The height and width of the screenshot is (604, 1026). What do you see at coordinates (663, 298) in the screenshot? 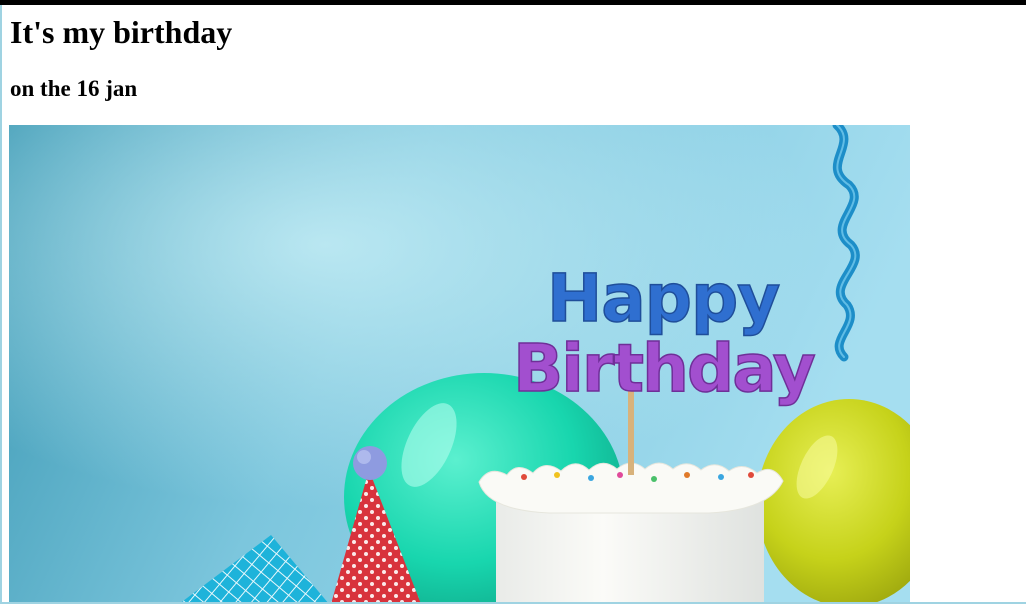
I see `topper-text-happy: Happy` at bounding box center [663, 298].